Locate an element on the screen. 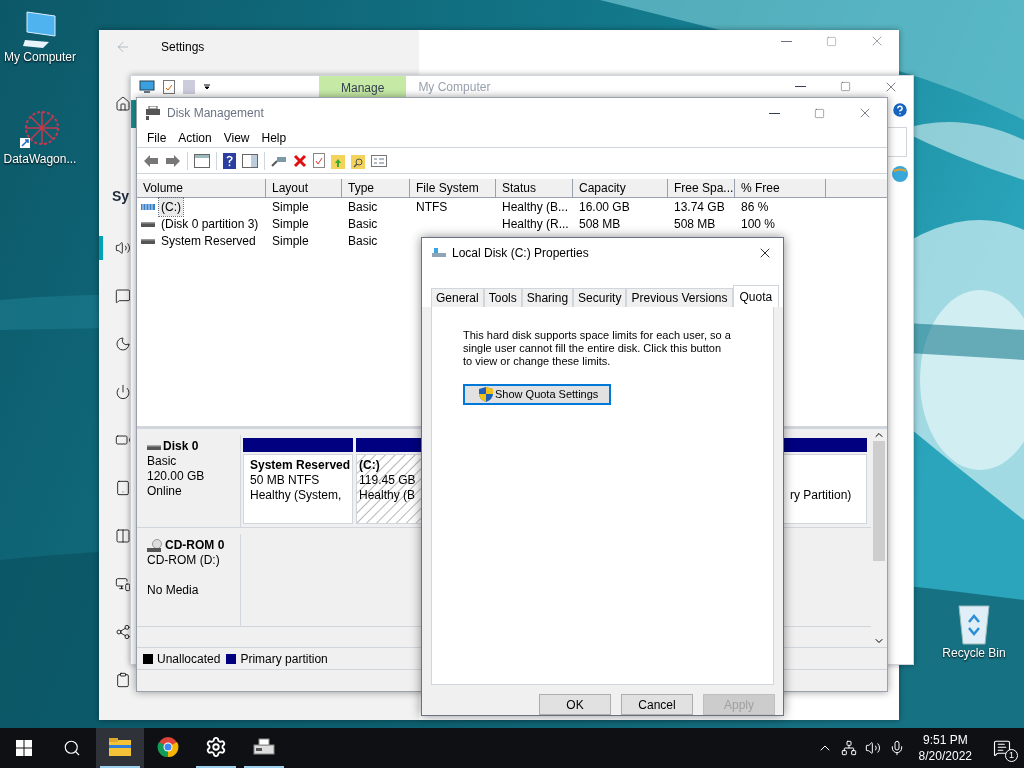 The height and width of the screenshot is (768, 1024). column-header: File System is located at coordinates (453, 188).